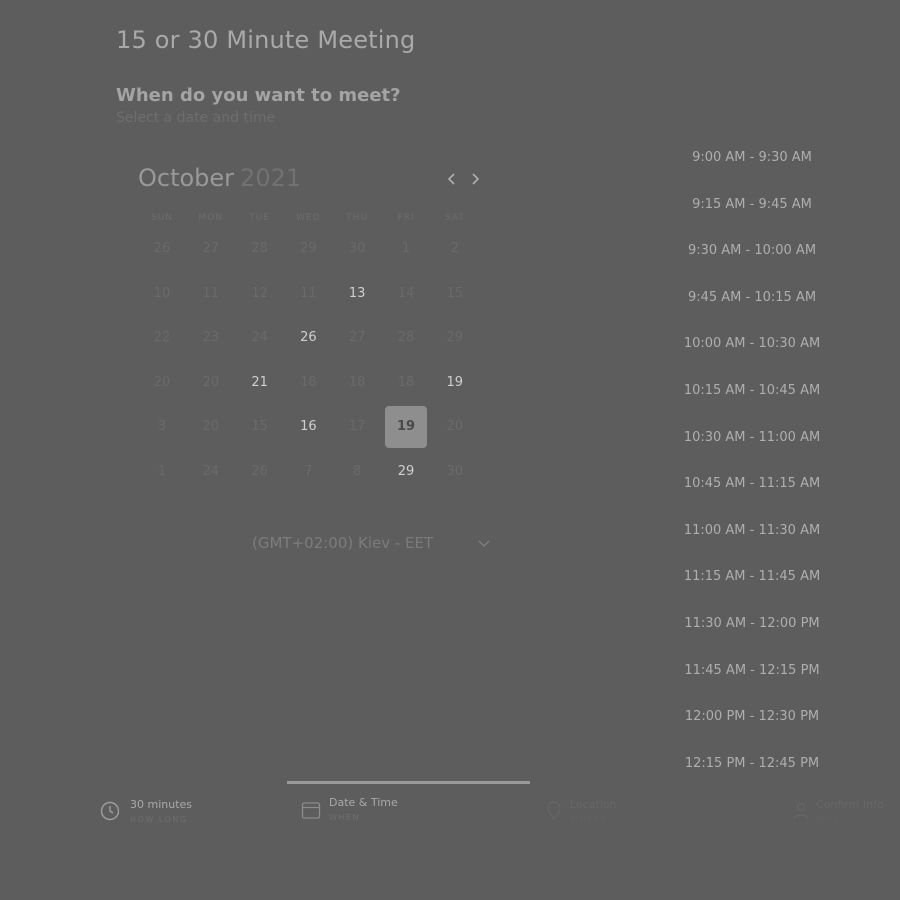 This screenshot has height=900, width=900. Describe the element at coordinates (308, 218) in the screenshot. I see `weekday-label: WED` at that location.